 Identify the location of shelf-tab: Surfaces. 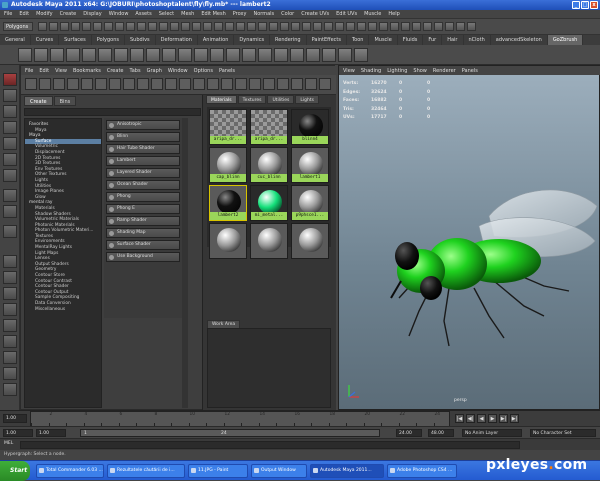
(75, 40).